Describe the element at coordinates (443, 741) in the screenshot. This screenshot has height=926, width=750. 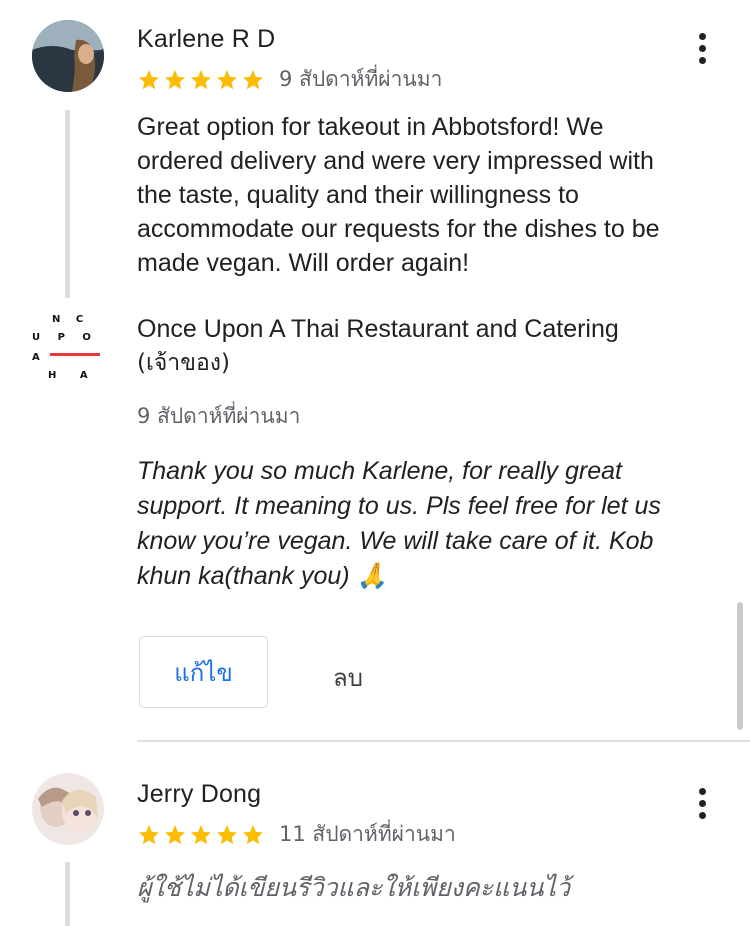
I see `divider` at that location.